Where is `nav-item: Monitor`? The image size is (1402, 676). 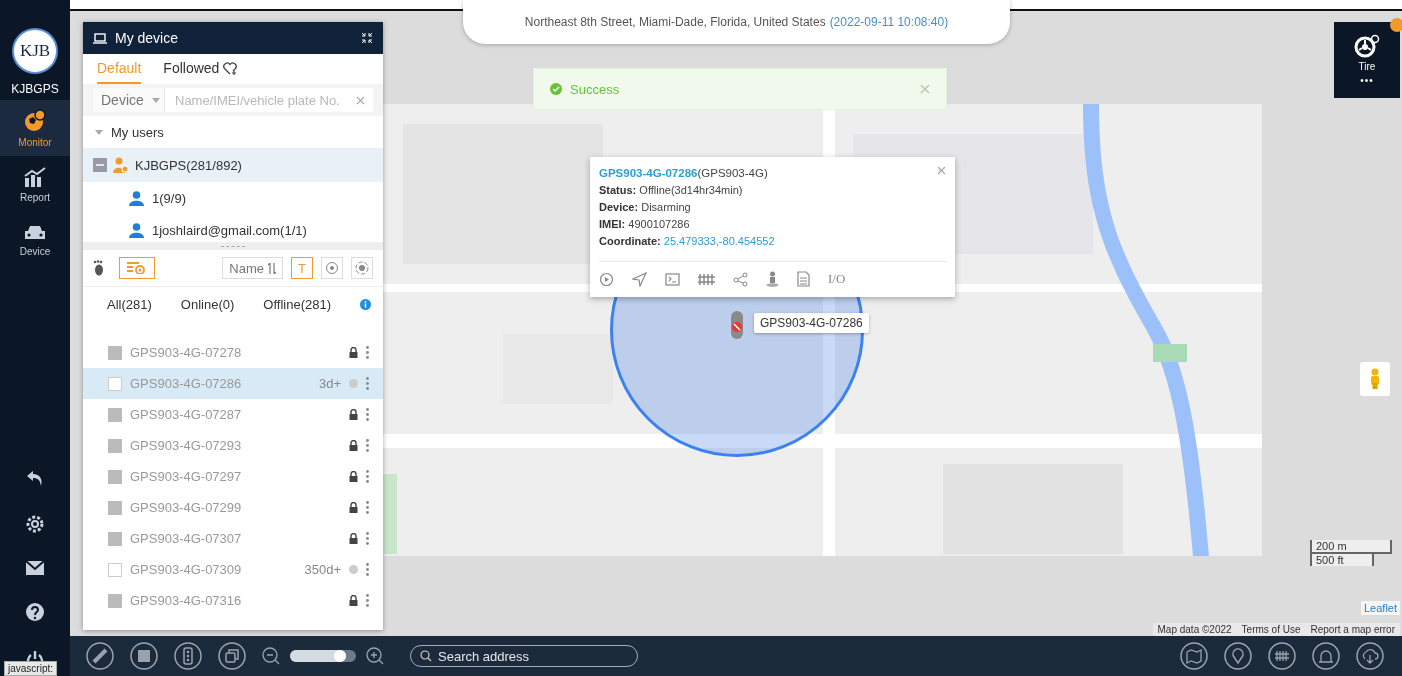
nav-item: Monitor is located at coordinates (35, 128).